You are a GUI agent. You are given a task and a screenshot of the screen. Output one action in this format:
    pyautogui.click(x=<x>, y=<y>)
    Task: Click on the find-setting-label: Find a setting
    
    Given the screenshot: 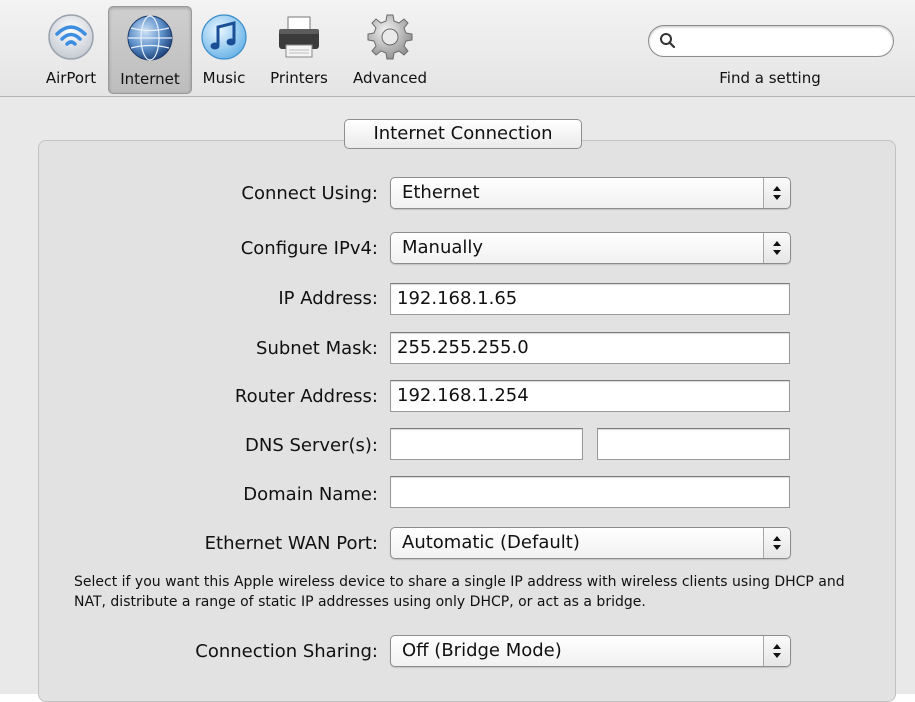 What is the action you would take?
    pyautogui.click(x=770, y=78)
    